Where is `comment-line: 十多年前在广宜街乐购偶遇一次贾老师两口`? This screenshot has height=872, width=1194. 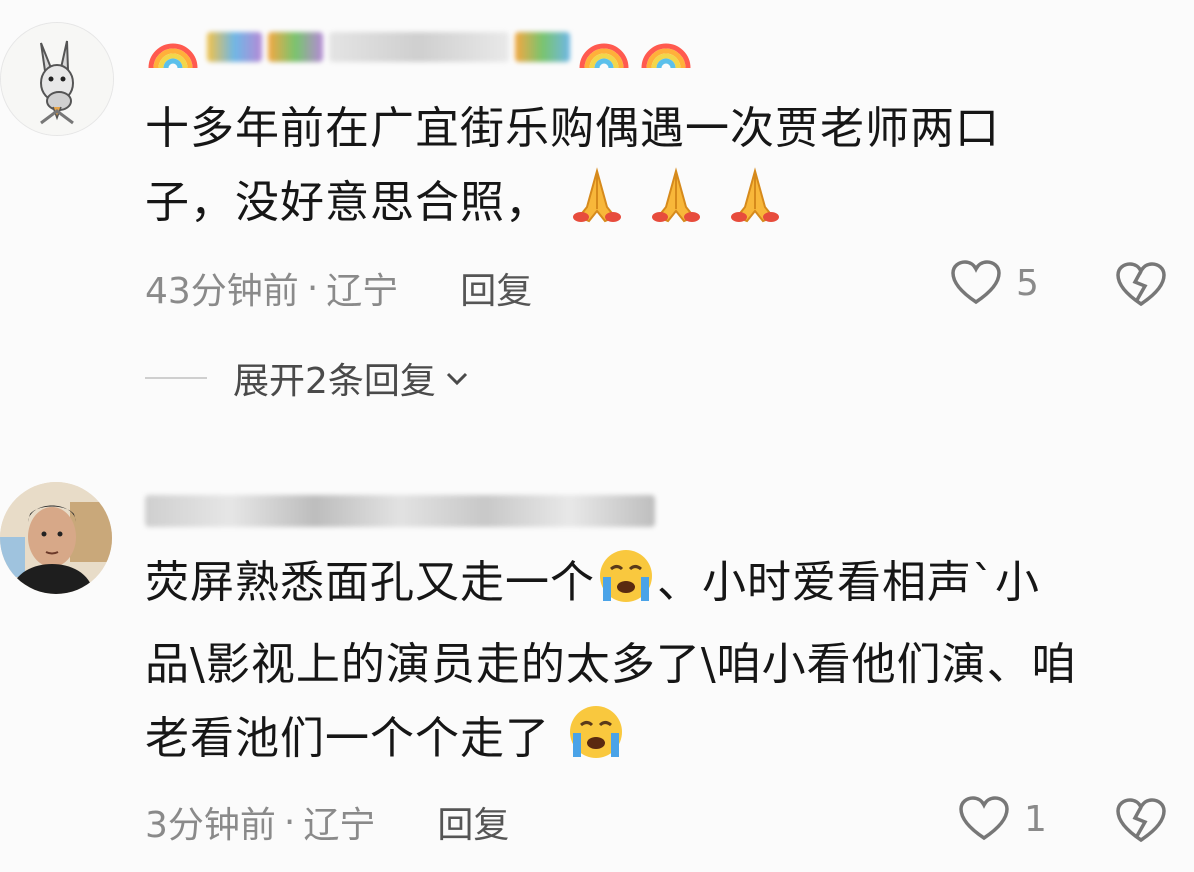 comment-line: 十多年前在广宜街乐购偶遇一次贾老师两口 is located at coordinates (572, 128).